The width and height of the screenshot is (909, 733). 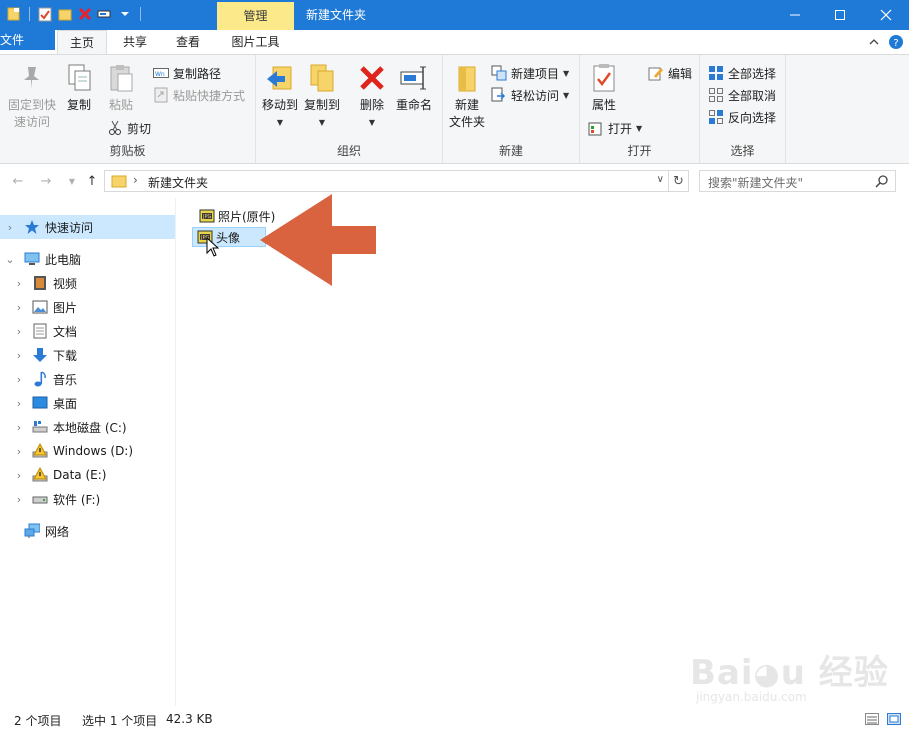 I want to click on up-arrow-icon: ↑, so click(x=92, y=181).